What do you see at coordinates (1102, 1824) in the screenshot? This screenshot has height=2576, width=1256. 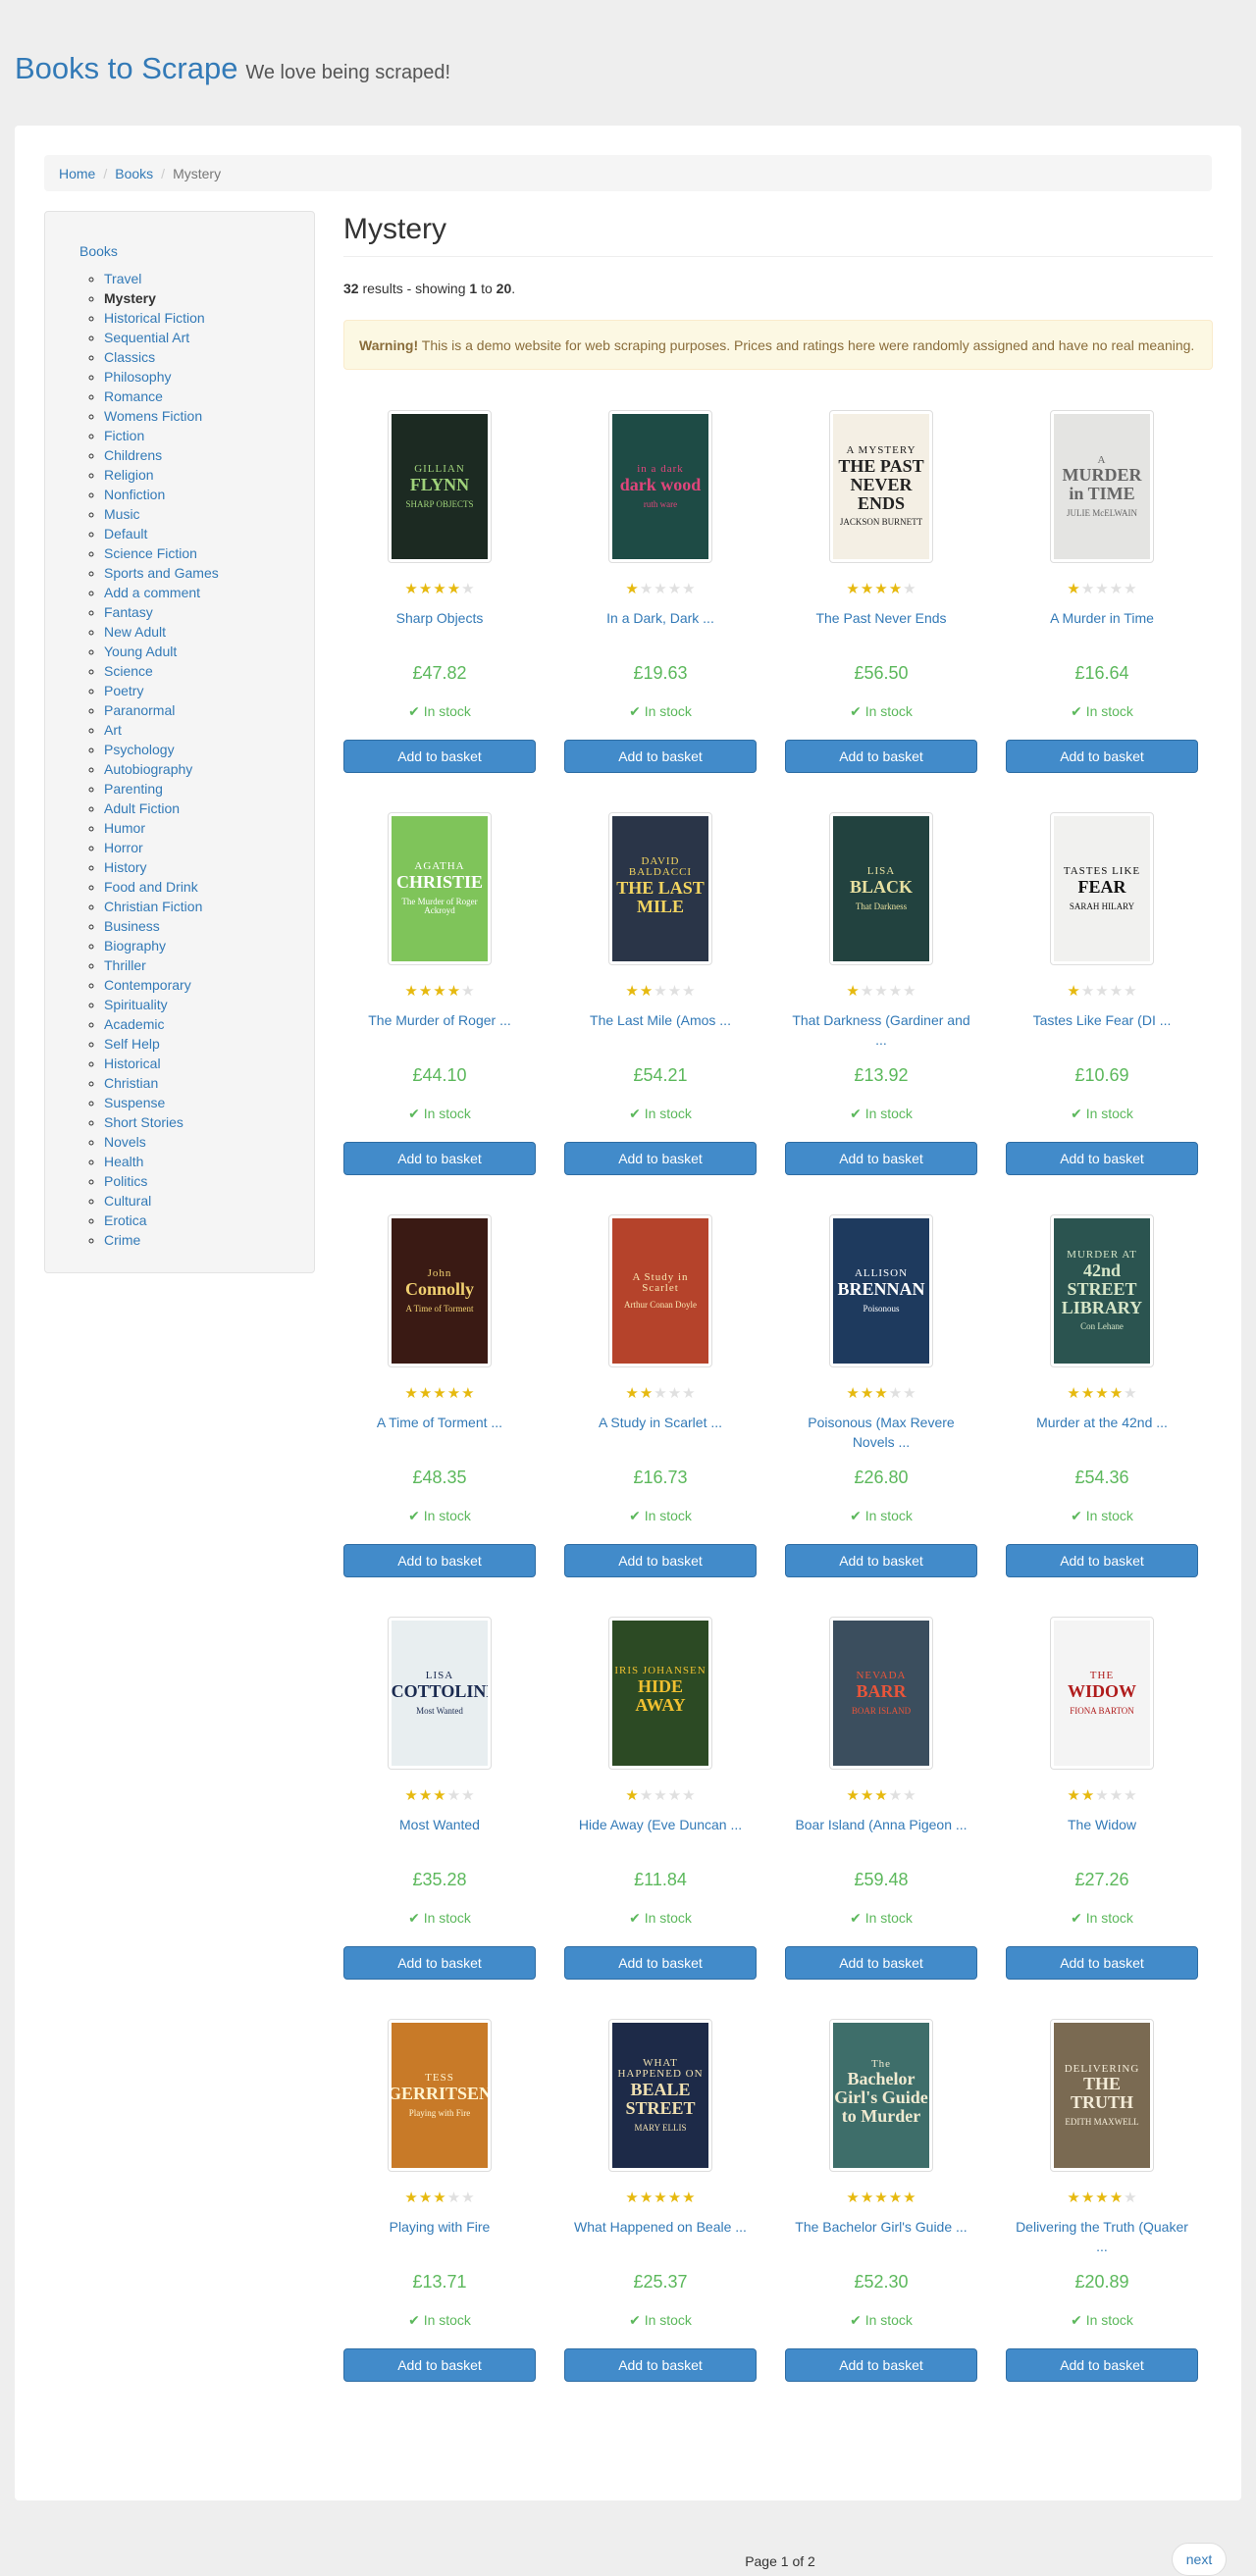 I see `book-title-link: The Widow` at bounding box center [1102, 1824].